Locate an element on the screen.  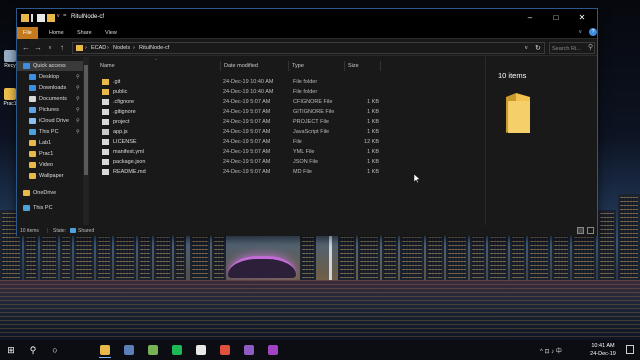
nav-item-label: Desktop is located at coordinates (49, 77).